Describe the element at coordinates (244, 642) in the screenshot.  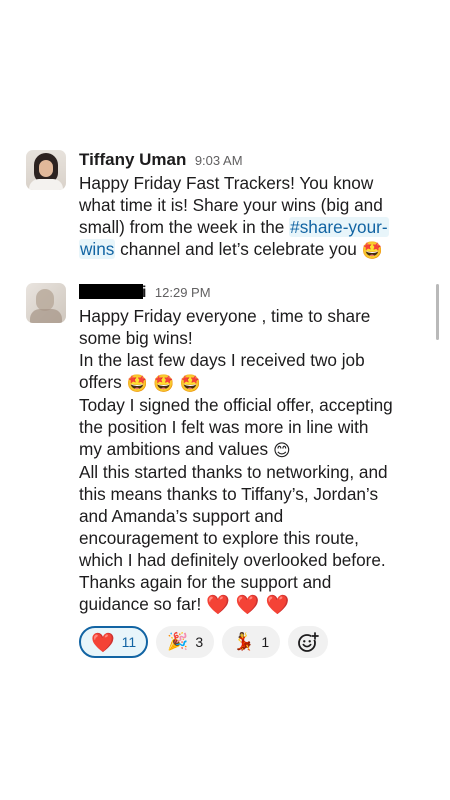
I see `dancer-icon: 💃` at that location.